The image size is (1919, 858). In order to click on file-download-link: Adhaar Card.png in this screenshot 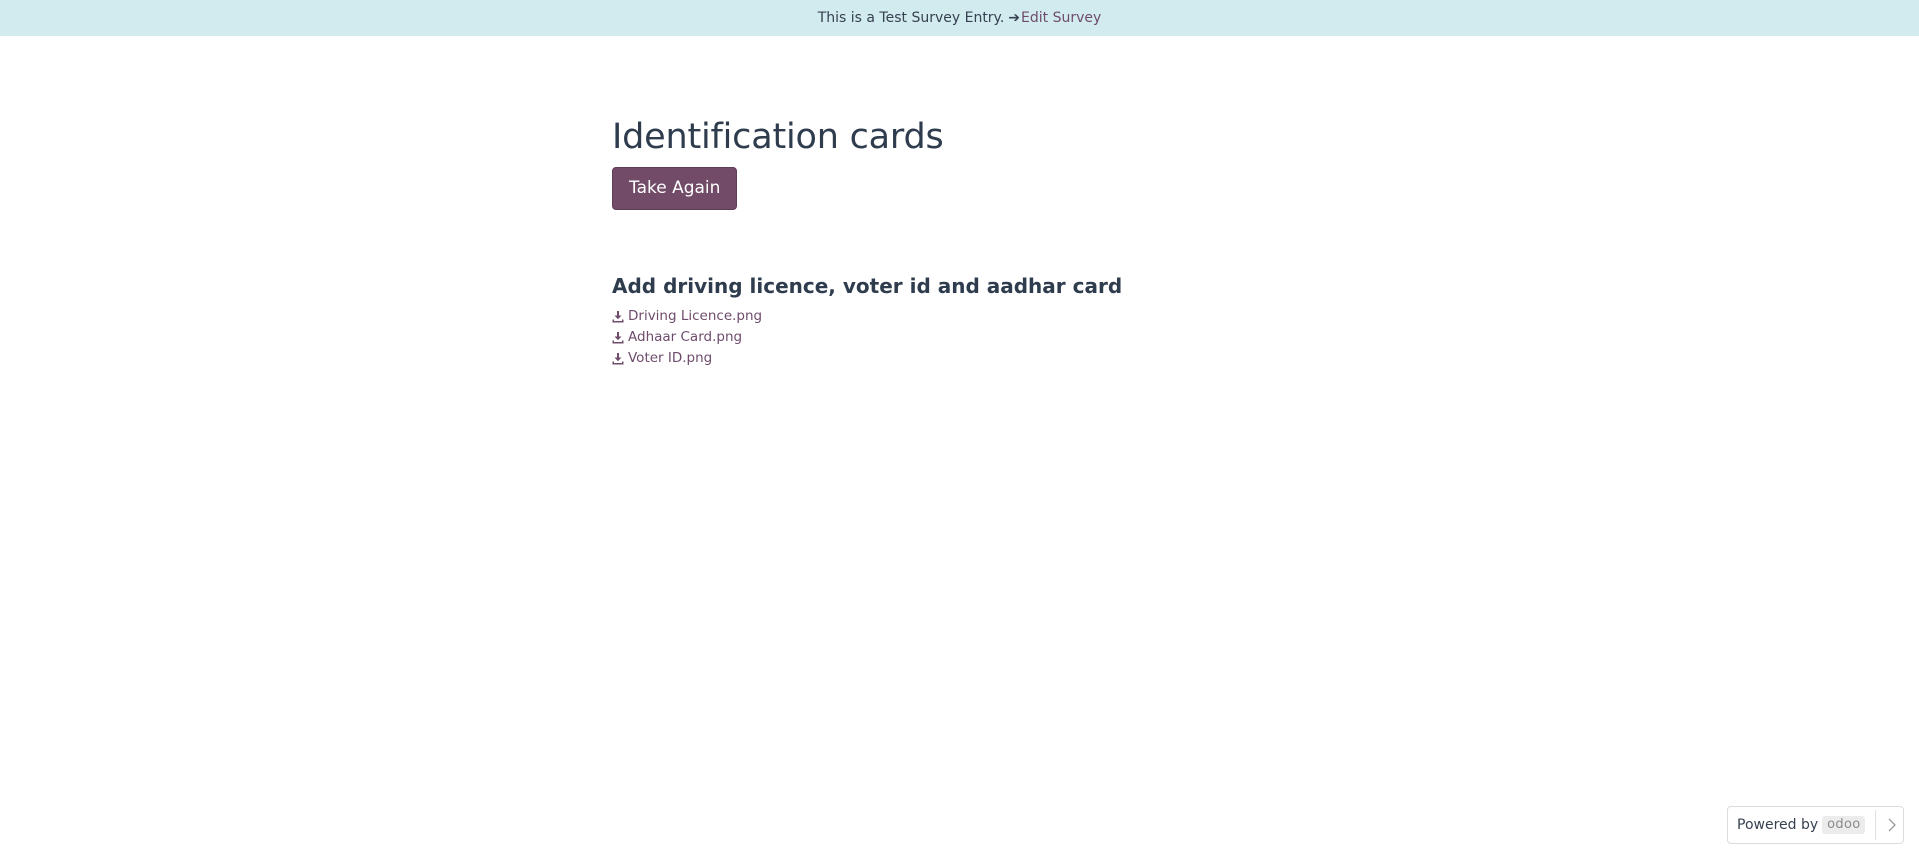, I will do `click(677, 337)`.